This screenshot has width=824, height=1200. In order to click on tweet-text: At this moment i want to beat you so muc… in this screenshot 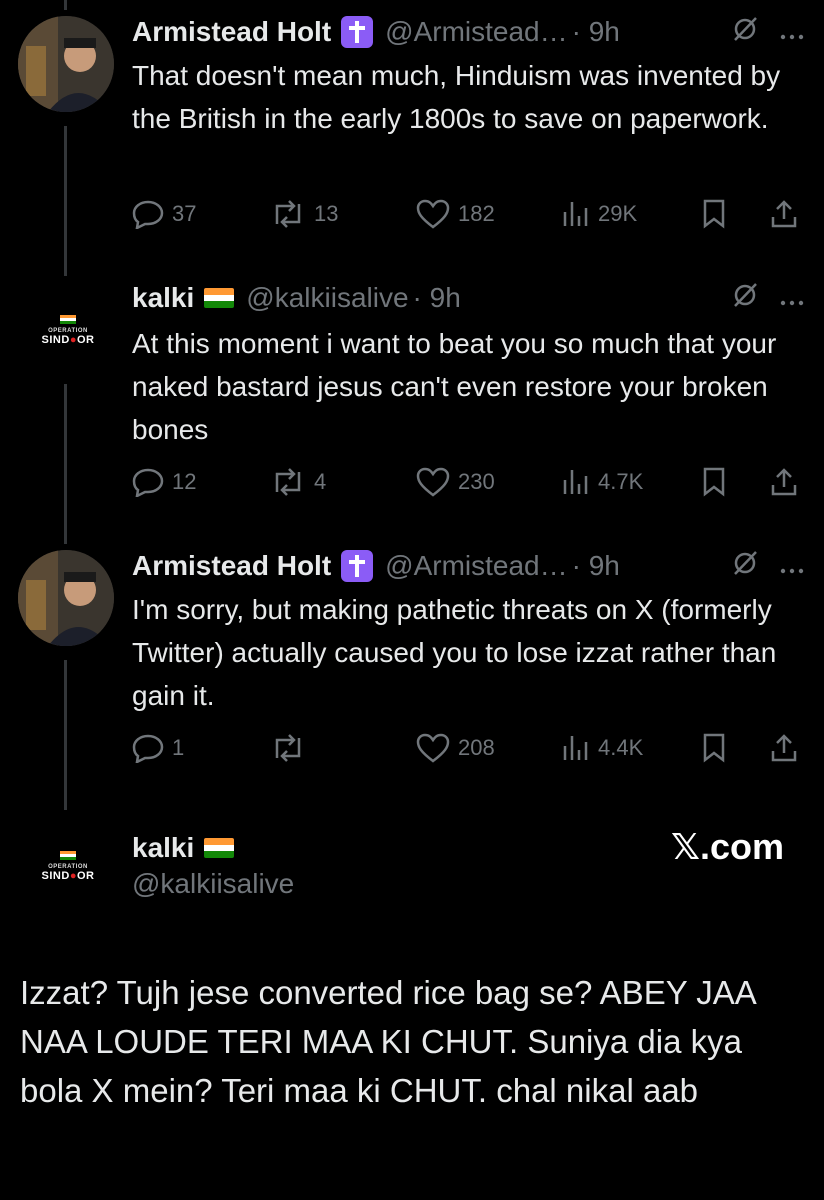, I will do `click(454, 386)`.